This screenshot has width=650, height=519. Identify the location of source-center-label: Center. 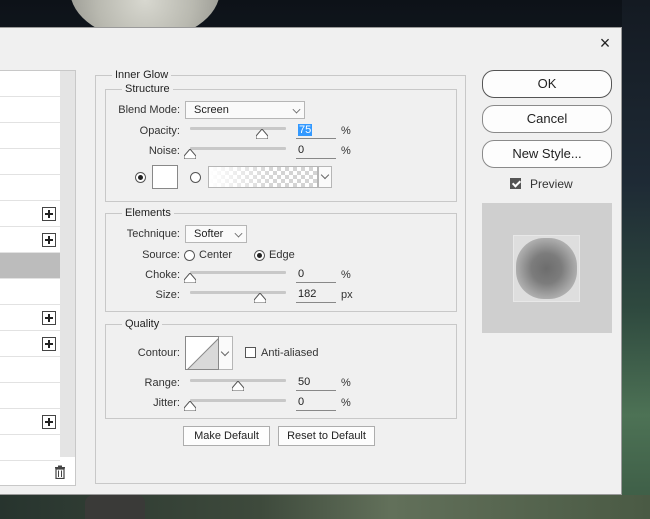
(216, 255).